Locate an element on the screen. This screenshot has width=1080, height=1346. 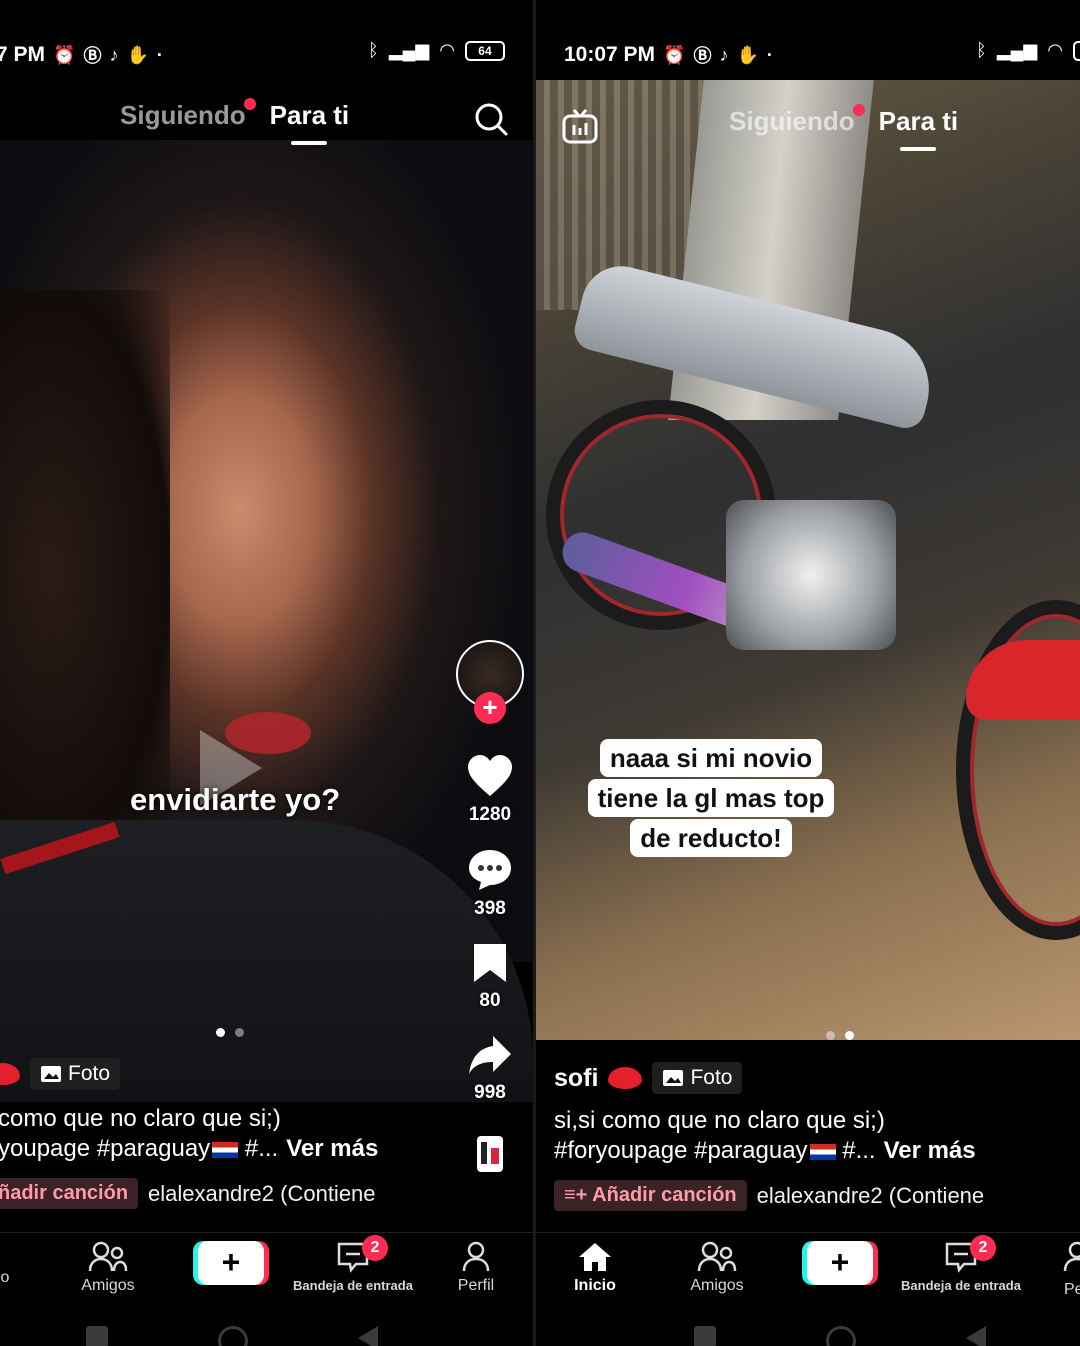
author-row: Foto is located at coordinates (60, 1074).